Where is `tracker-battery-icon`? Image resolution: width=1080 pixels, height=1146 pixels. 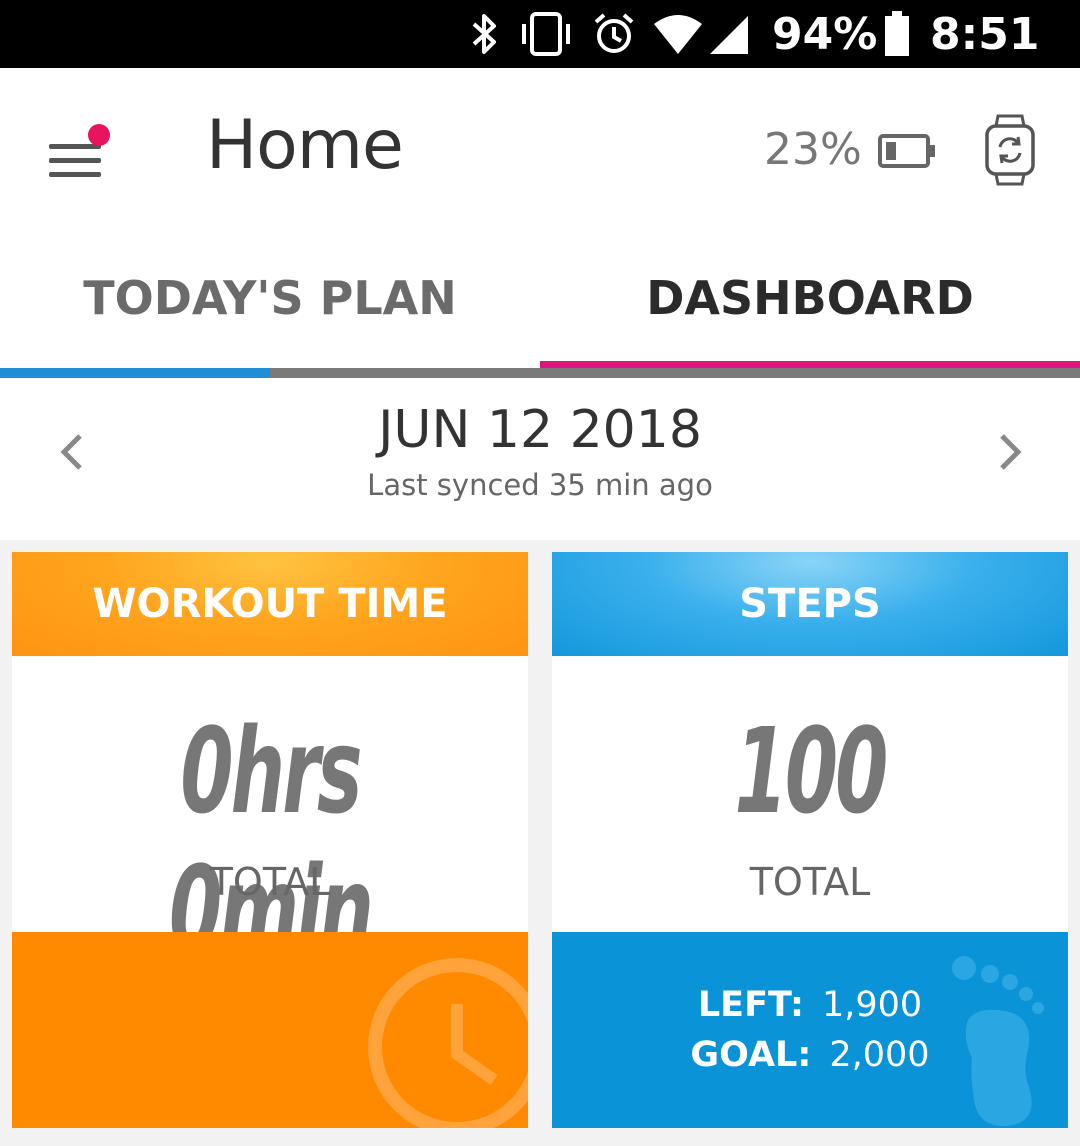
tracker-battery-icon is located at coordinates (907, 151).